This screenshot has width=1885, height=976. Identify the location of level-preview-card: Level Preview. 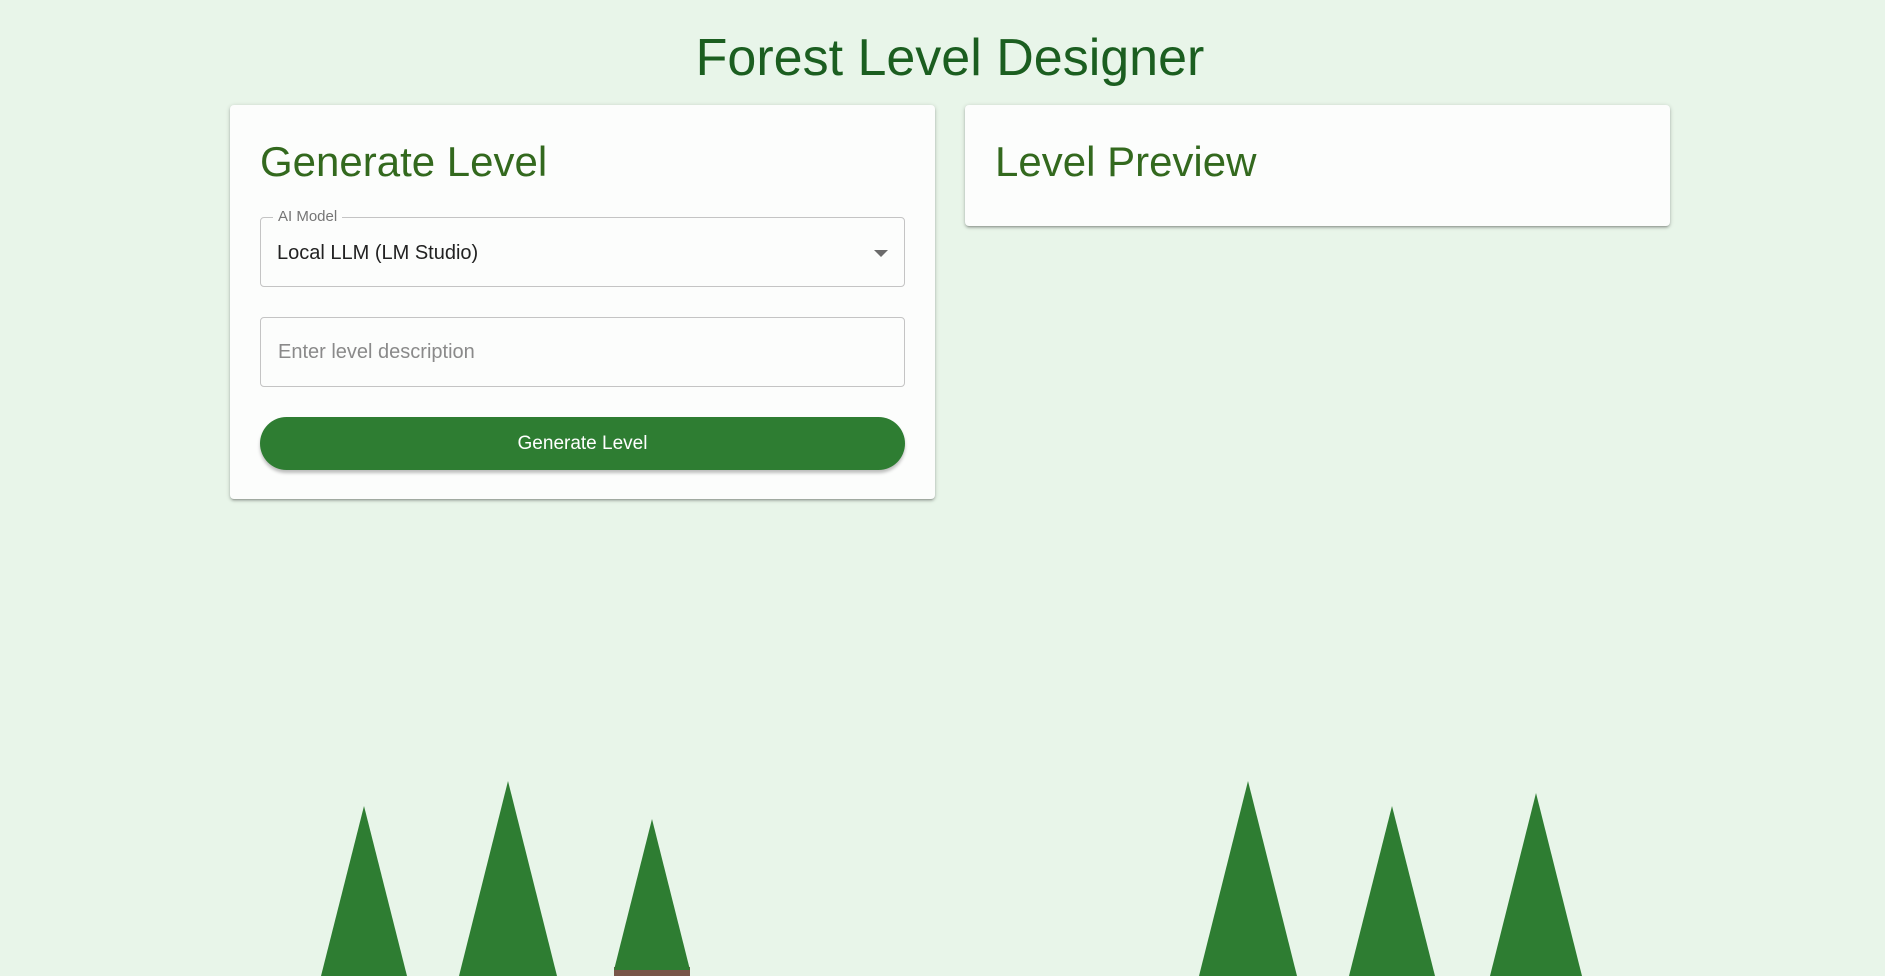
(1317, 165).